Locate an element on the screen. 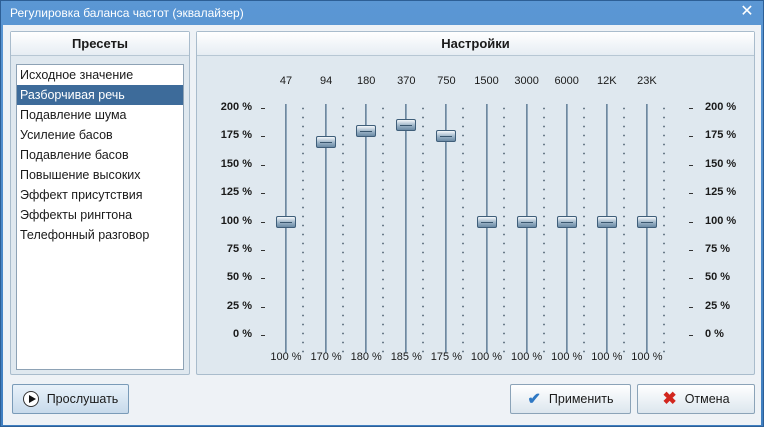  band-frequency-label: 180 is located at coordinates (366, 81).